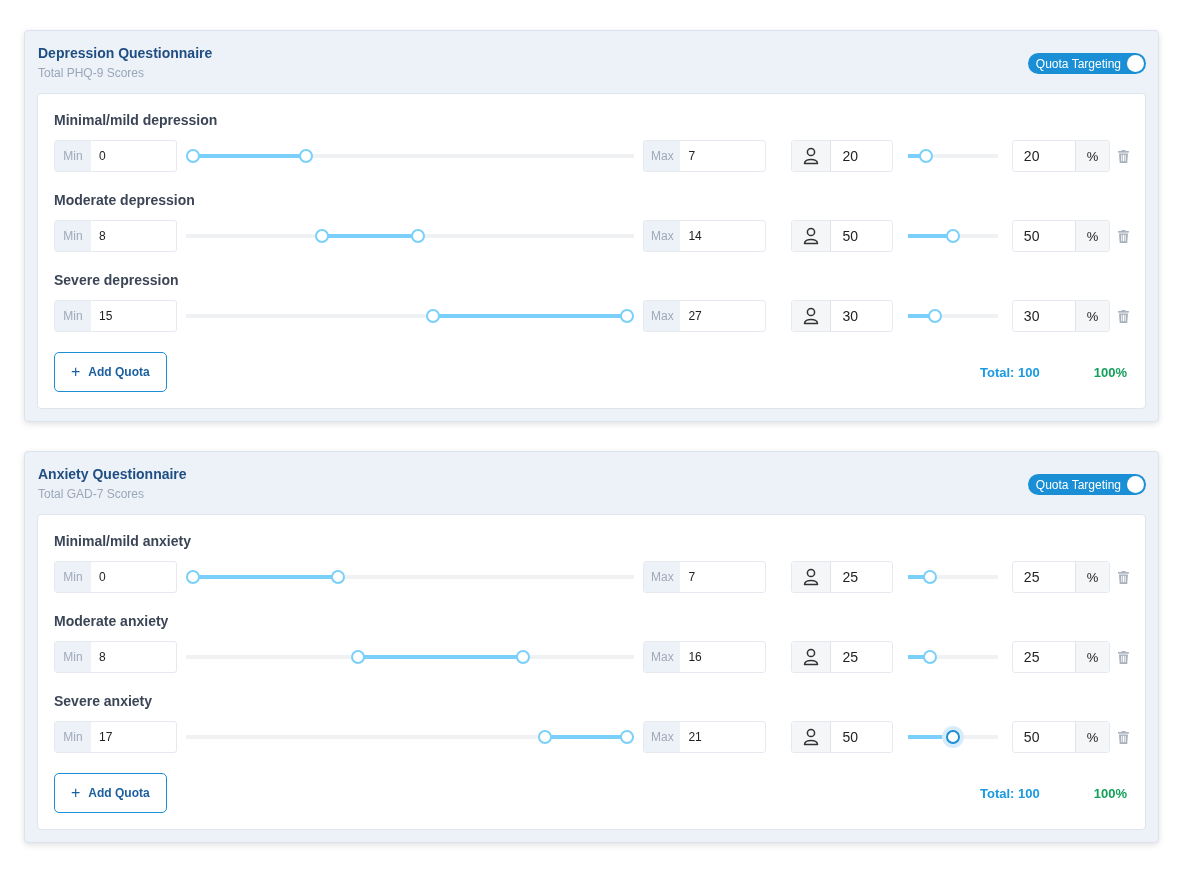 The height and width of the screenshot is (875, 1188). What do you see at coordinates (123, 541) in the screenshot?
I see `quota-label: Minimal/mild anxiety` at bounding box center [123, 541].